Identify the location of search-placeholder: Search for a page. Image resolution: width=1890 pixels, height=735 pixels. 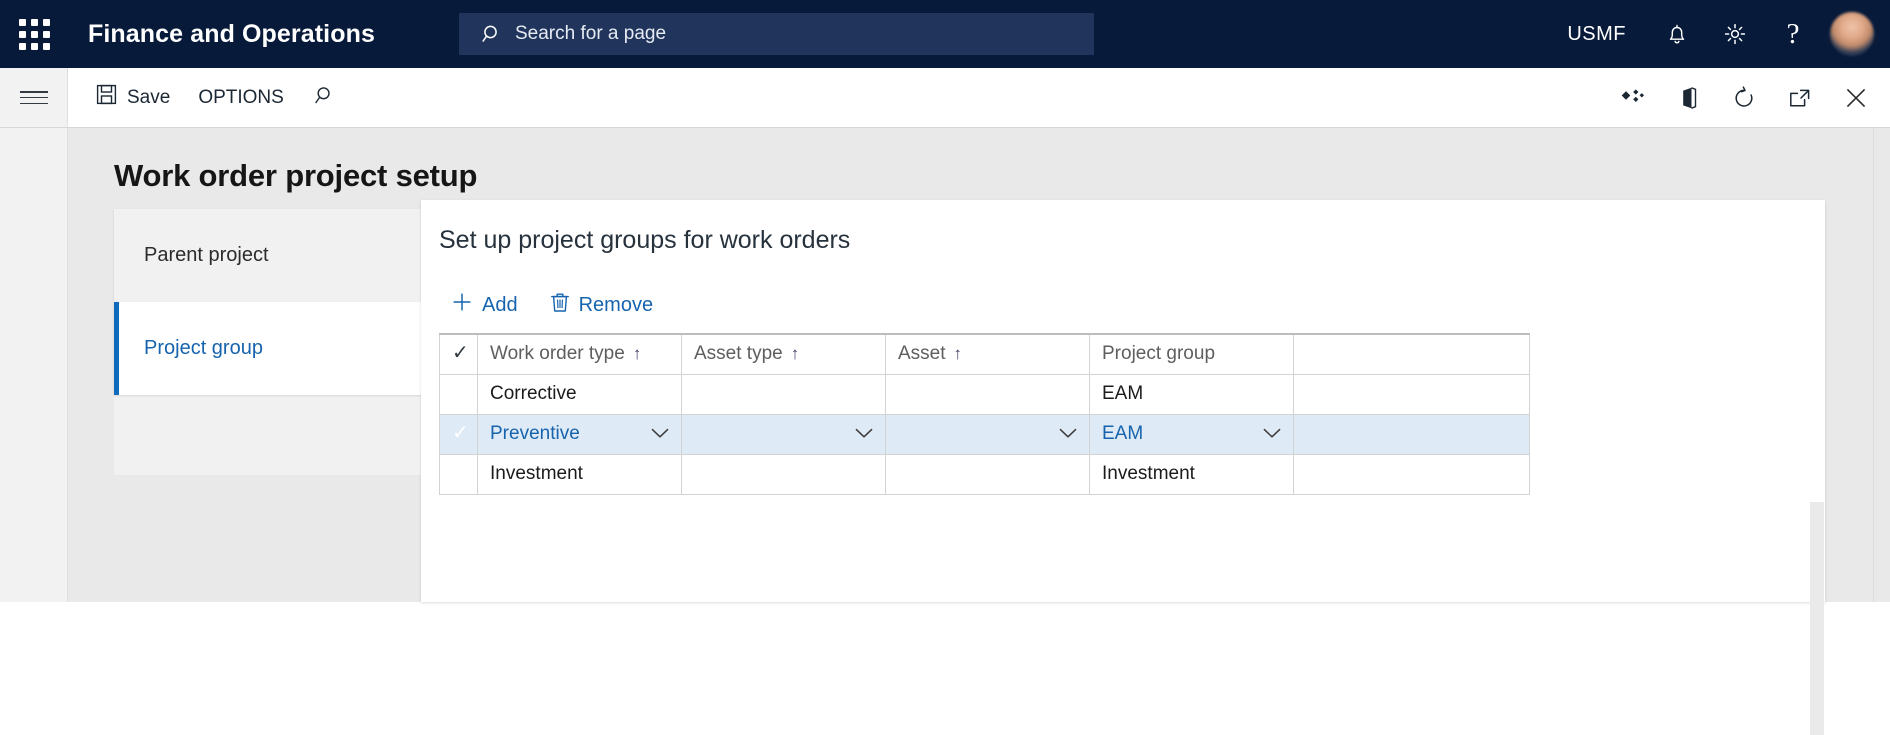
(590, 34).